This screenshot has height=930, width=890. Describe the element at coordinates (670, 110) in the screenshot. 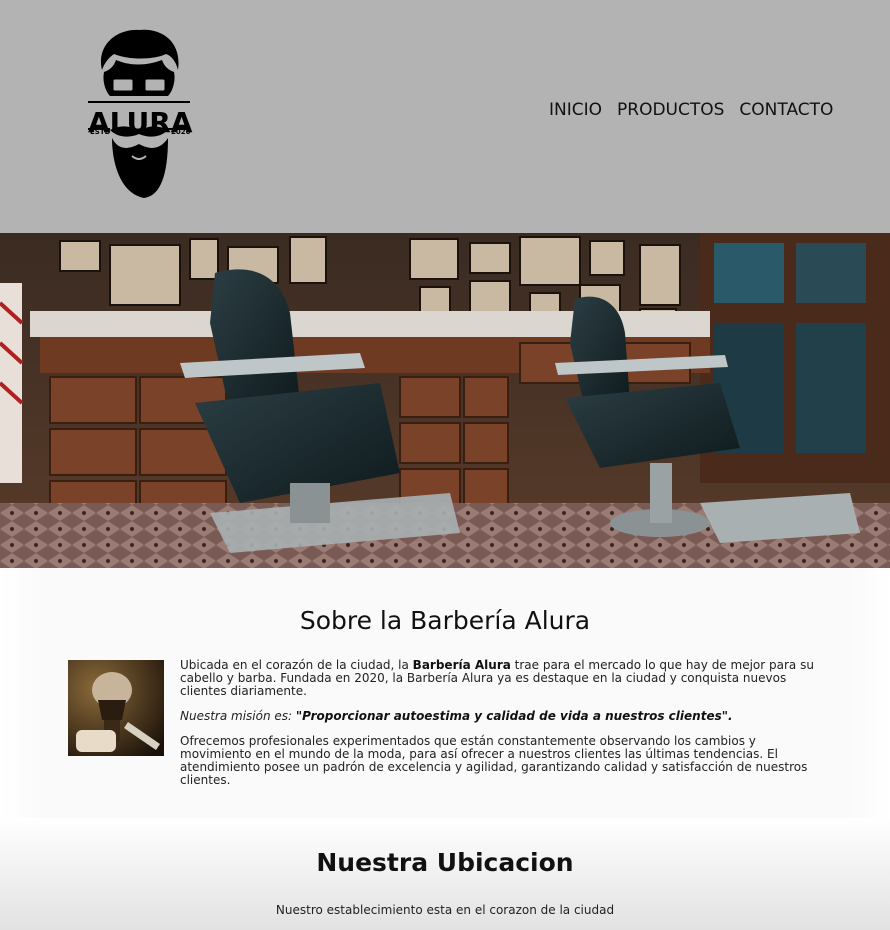

I see `nav-link-productos: PRODUCTOS` at that location.